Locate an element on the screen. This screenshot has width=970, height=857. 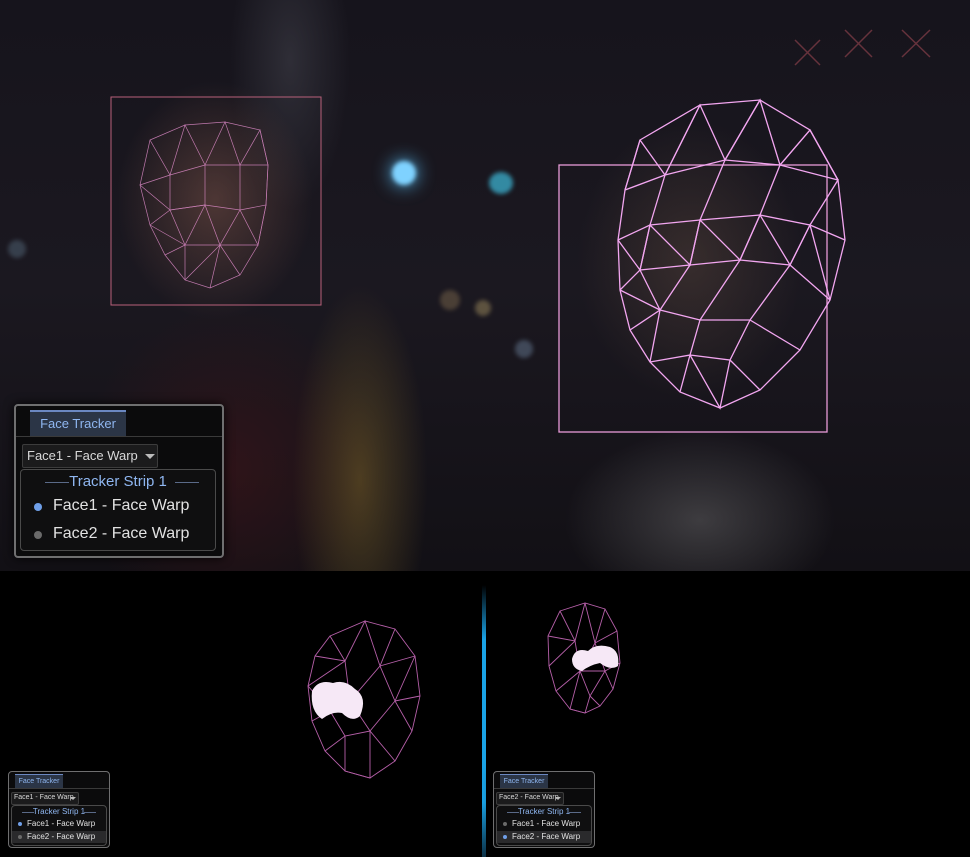
isolated-meshes is located at coordinates (464, 690).